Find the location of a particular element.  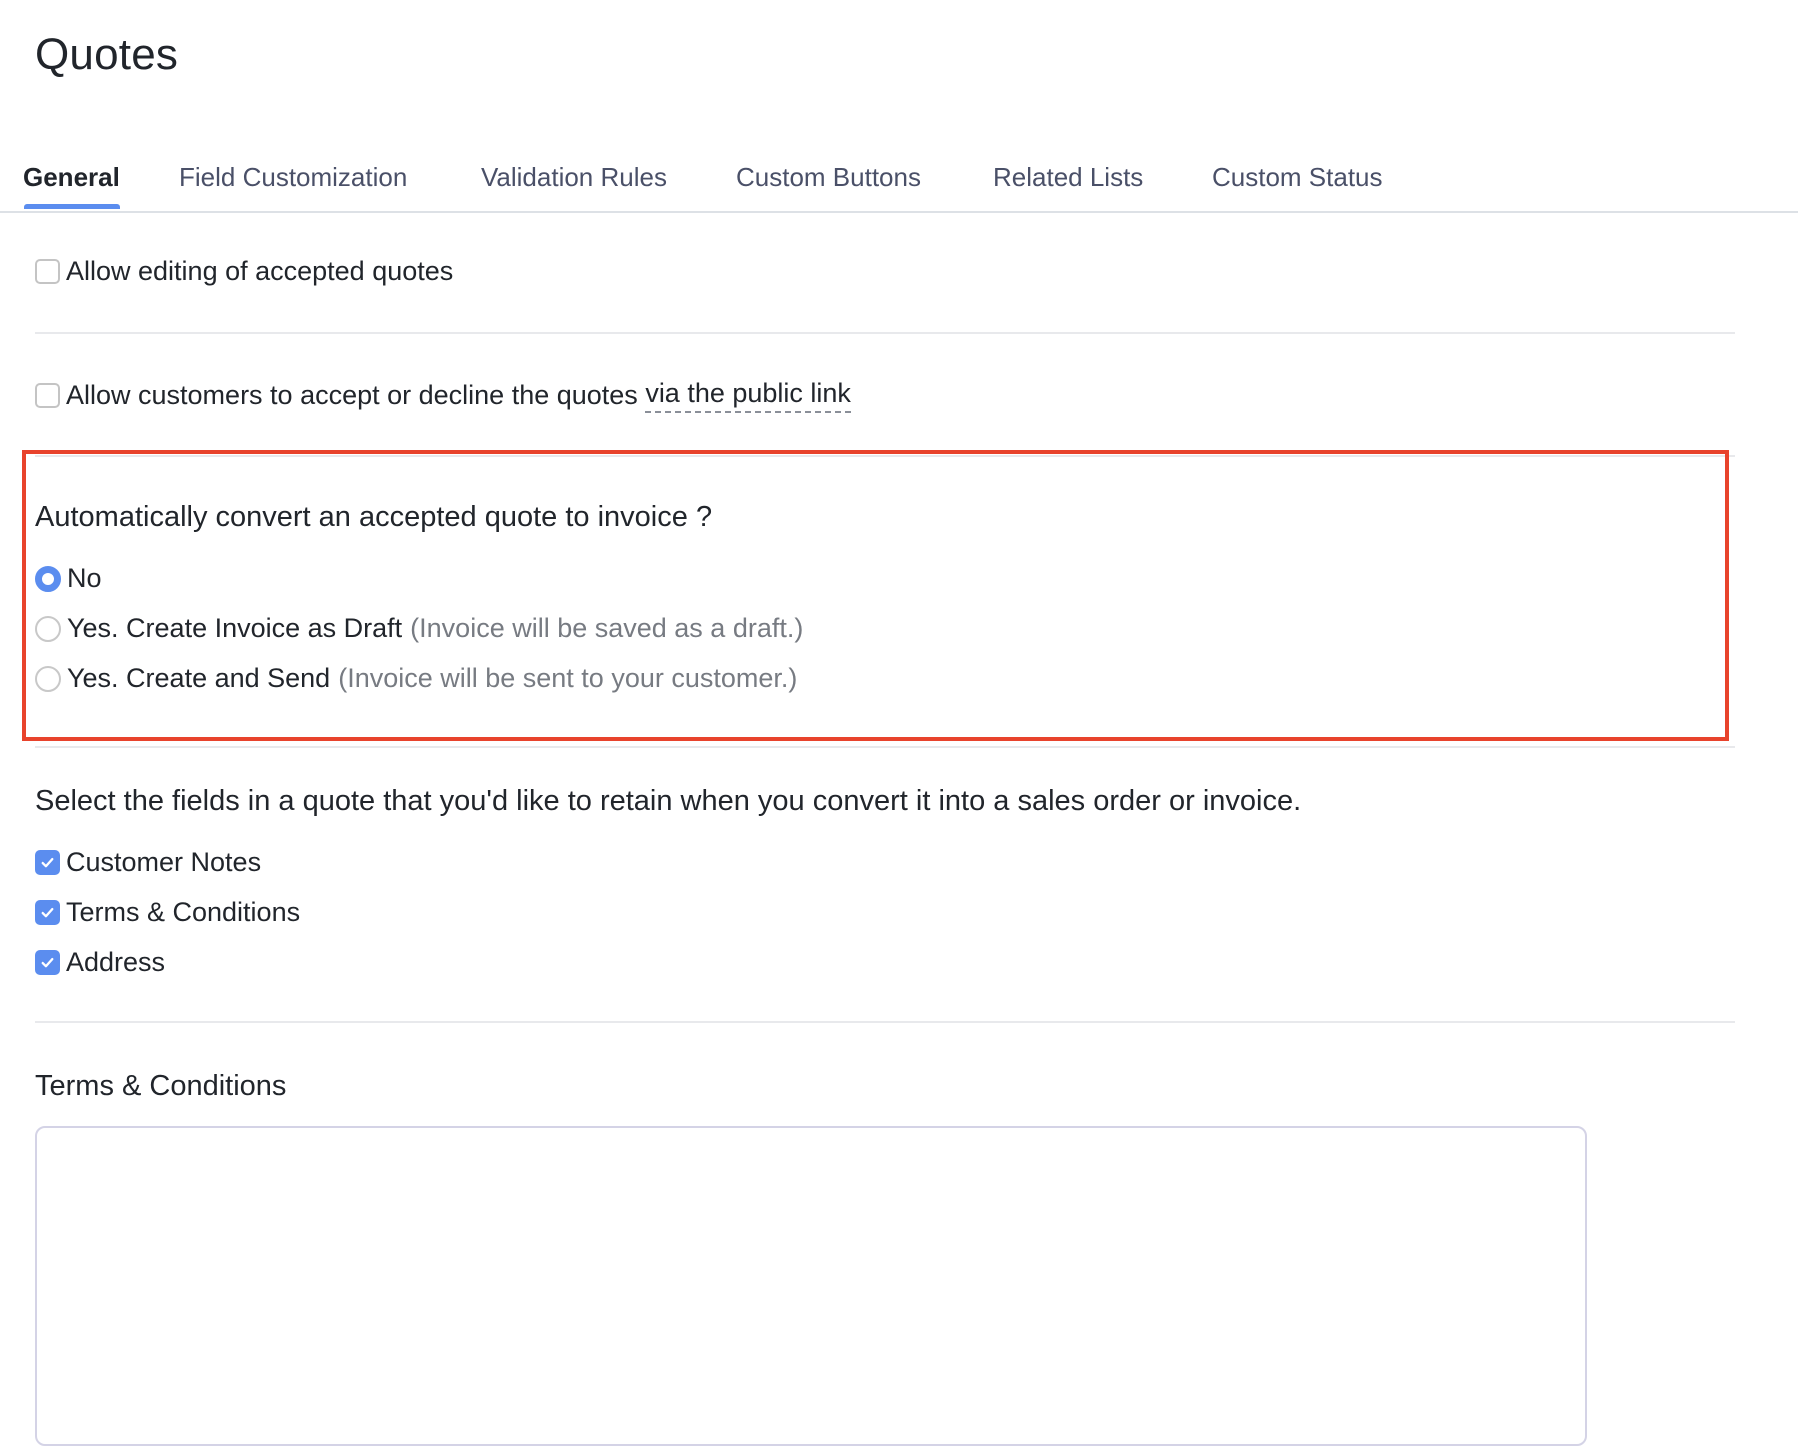

tab-related-lists: Related Lists is located at coordinates (1068, 177).